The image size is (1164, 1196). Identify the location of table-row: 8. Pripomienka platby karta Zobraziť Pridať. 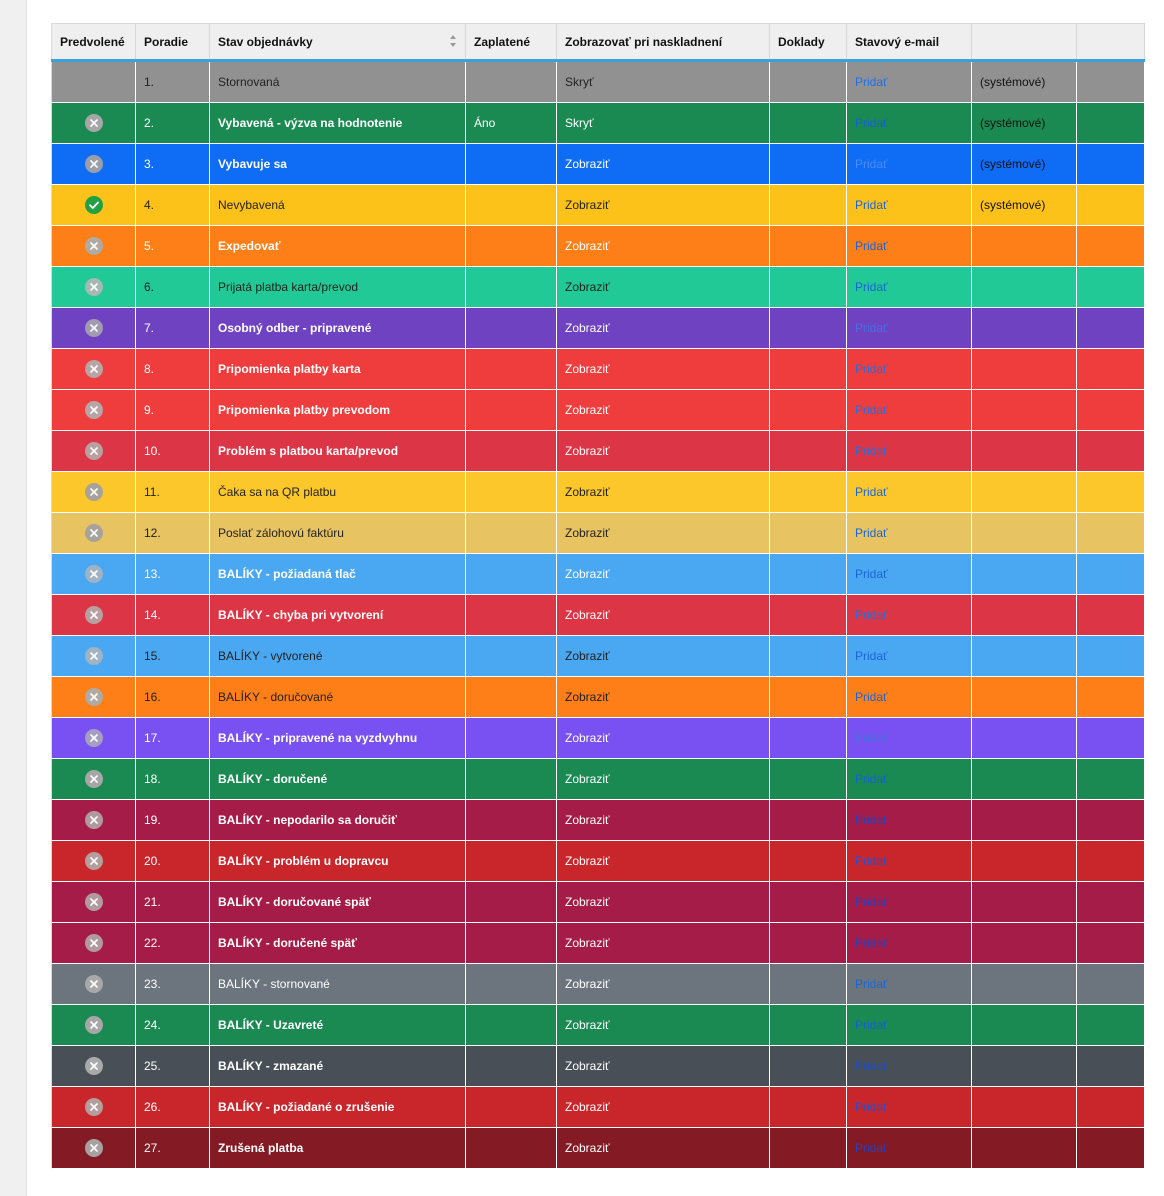
(598, 369).